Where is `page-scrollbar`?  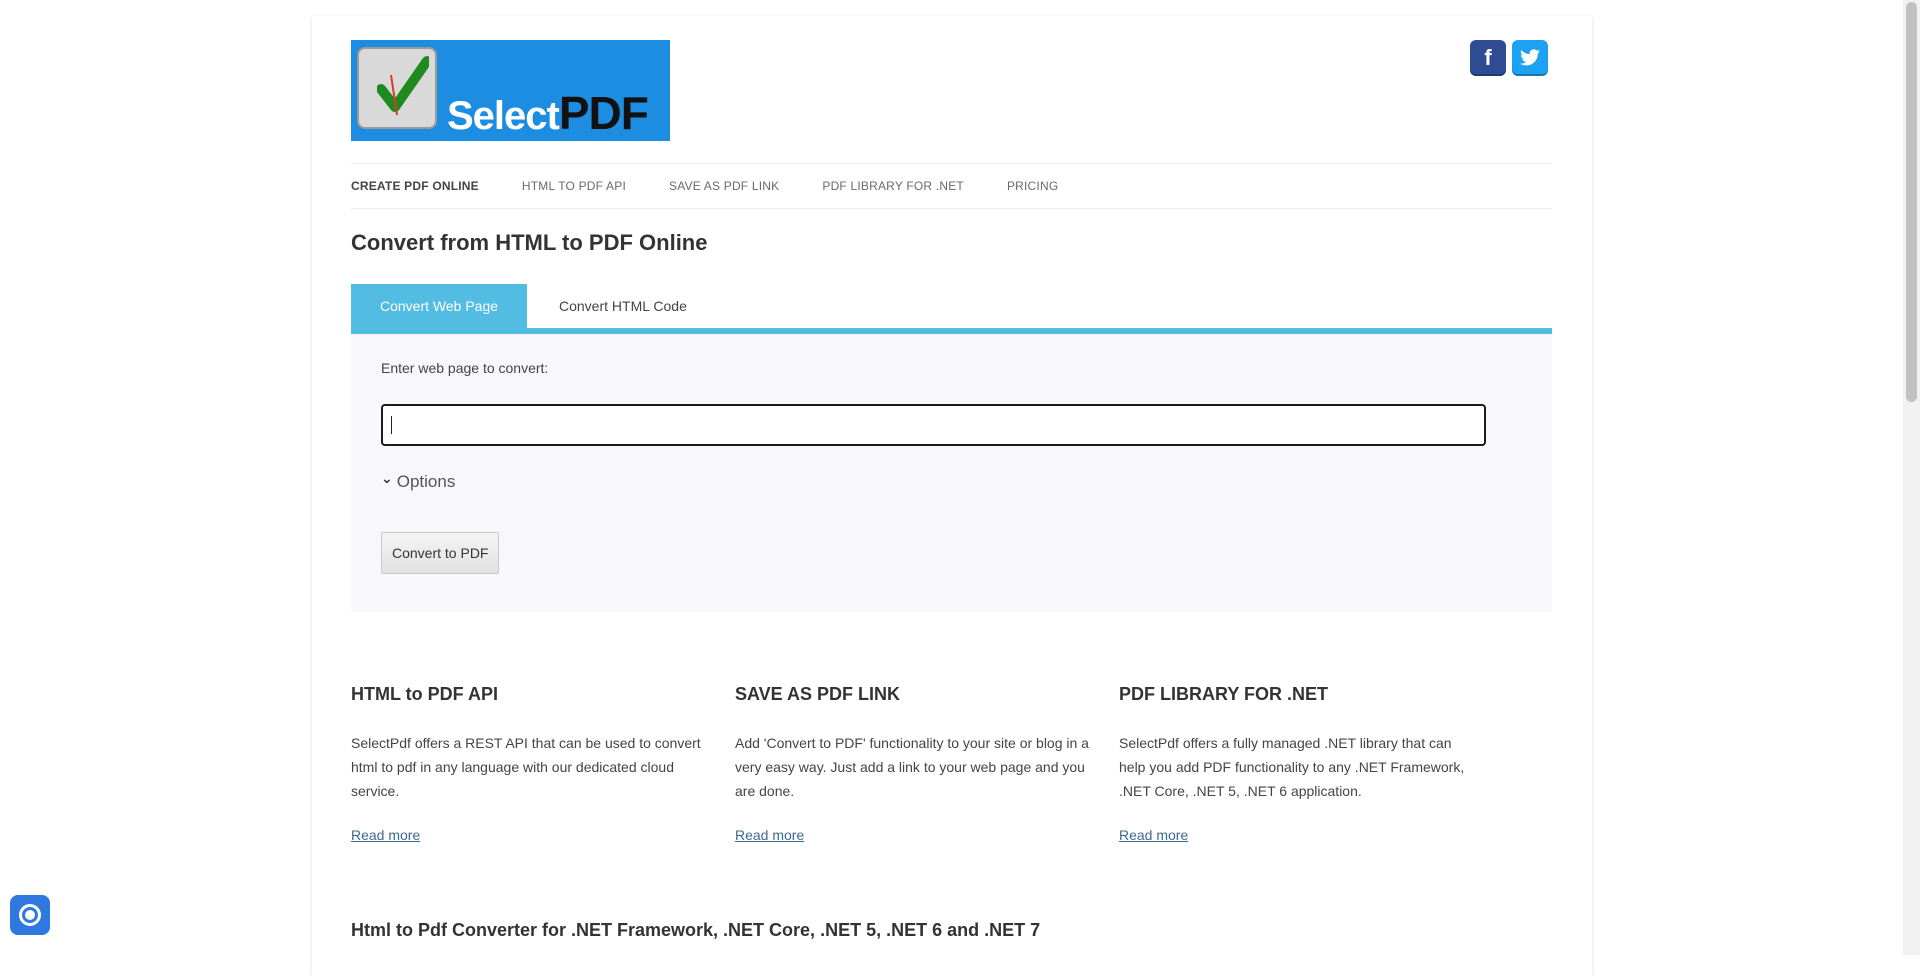
page-scrollbar is located at coordinates (1911, 477).